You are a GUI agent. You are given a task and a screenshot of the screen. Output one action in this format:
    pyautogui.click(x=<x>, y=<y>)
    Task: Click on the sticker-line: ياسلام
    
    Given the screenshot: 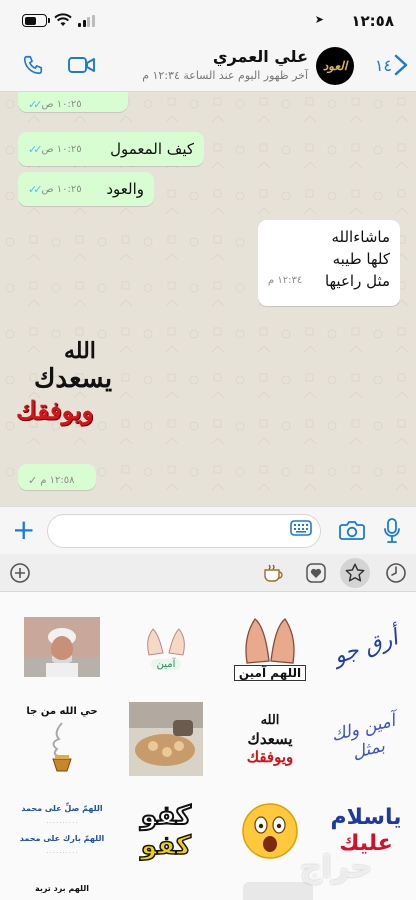 What is the action you would take?
    pyautogui.click(x=366, y=817)
    